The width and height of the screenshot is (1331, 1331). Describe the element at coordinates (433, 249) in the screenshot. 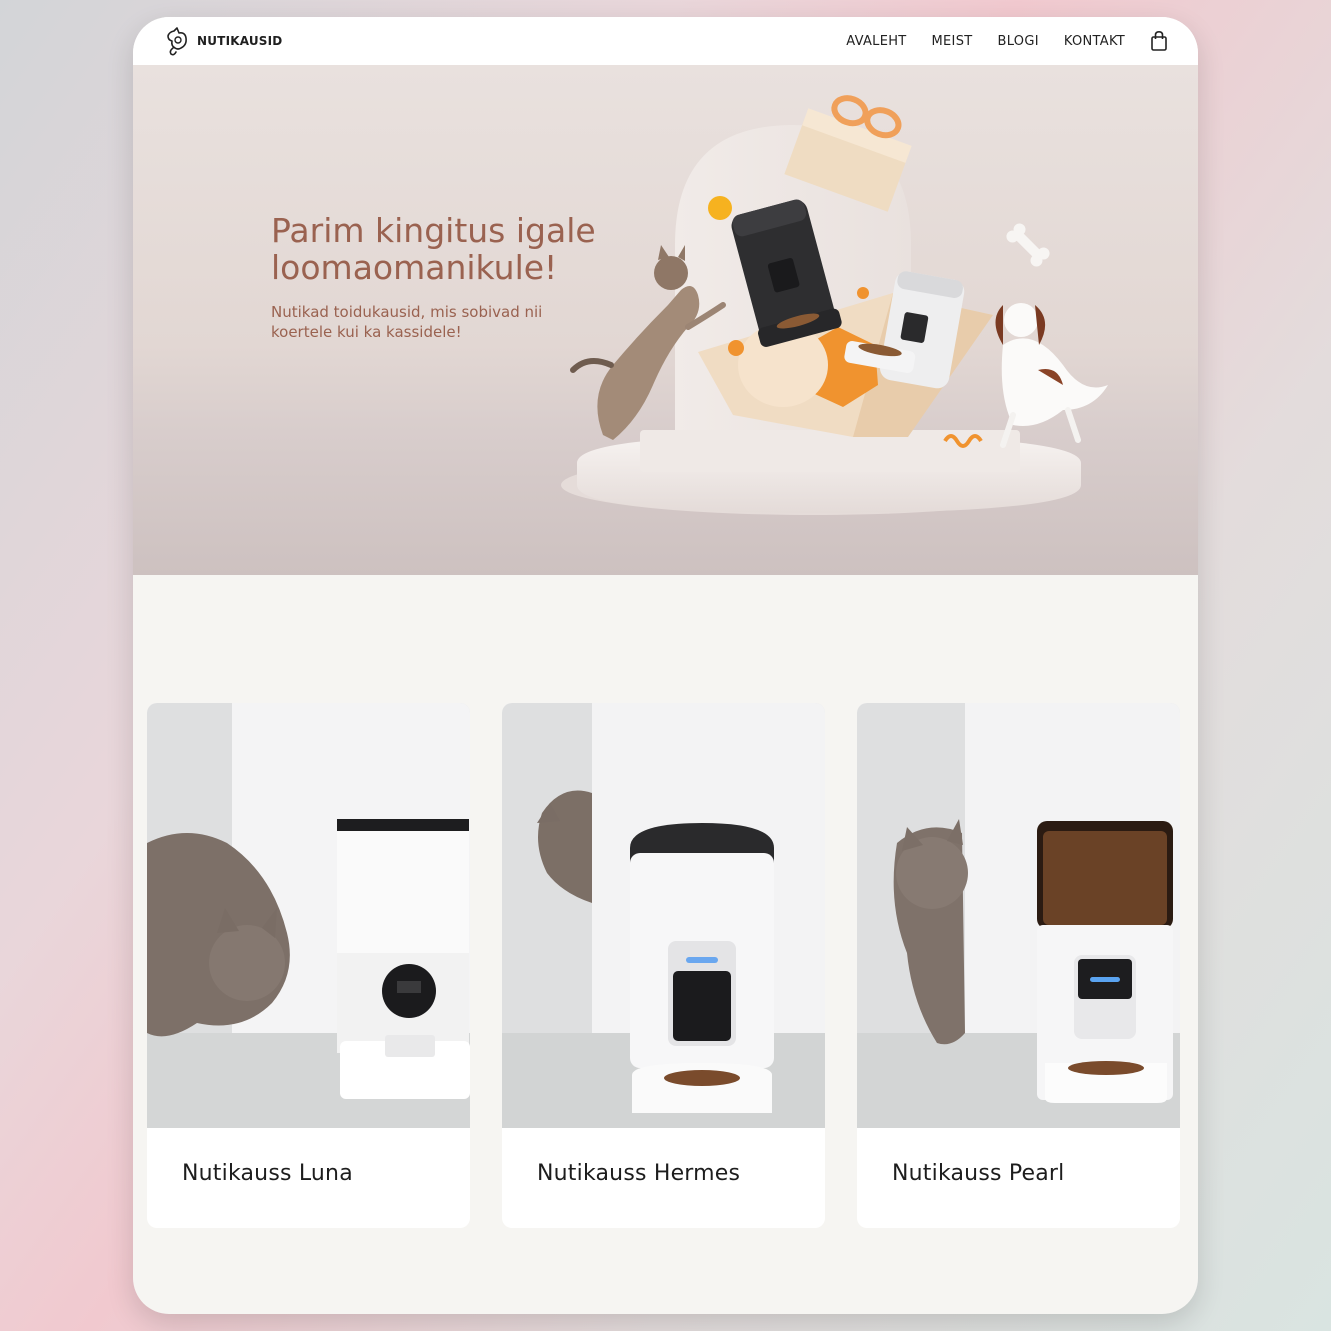

I see `hero-title: Parim kingitus igale loomaomanikule!` at that location.